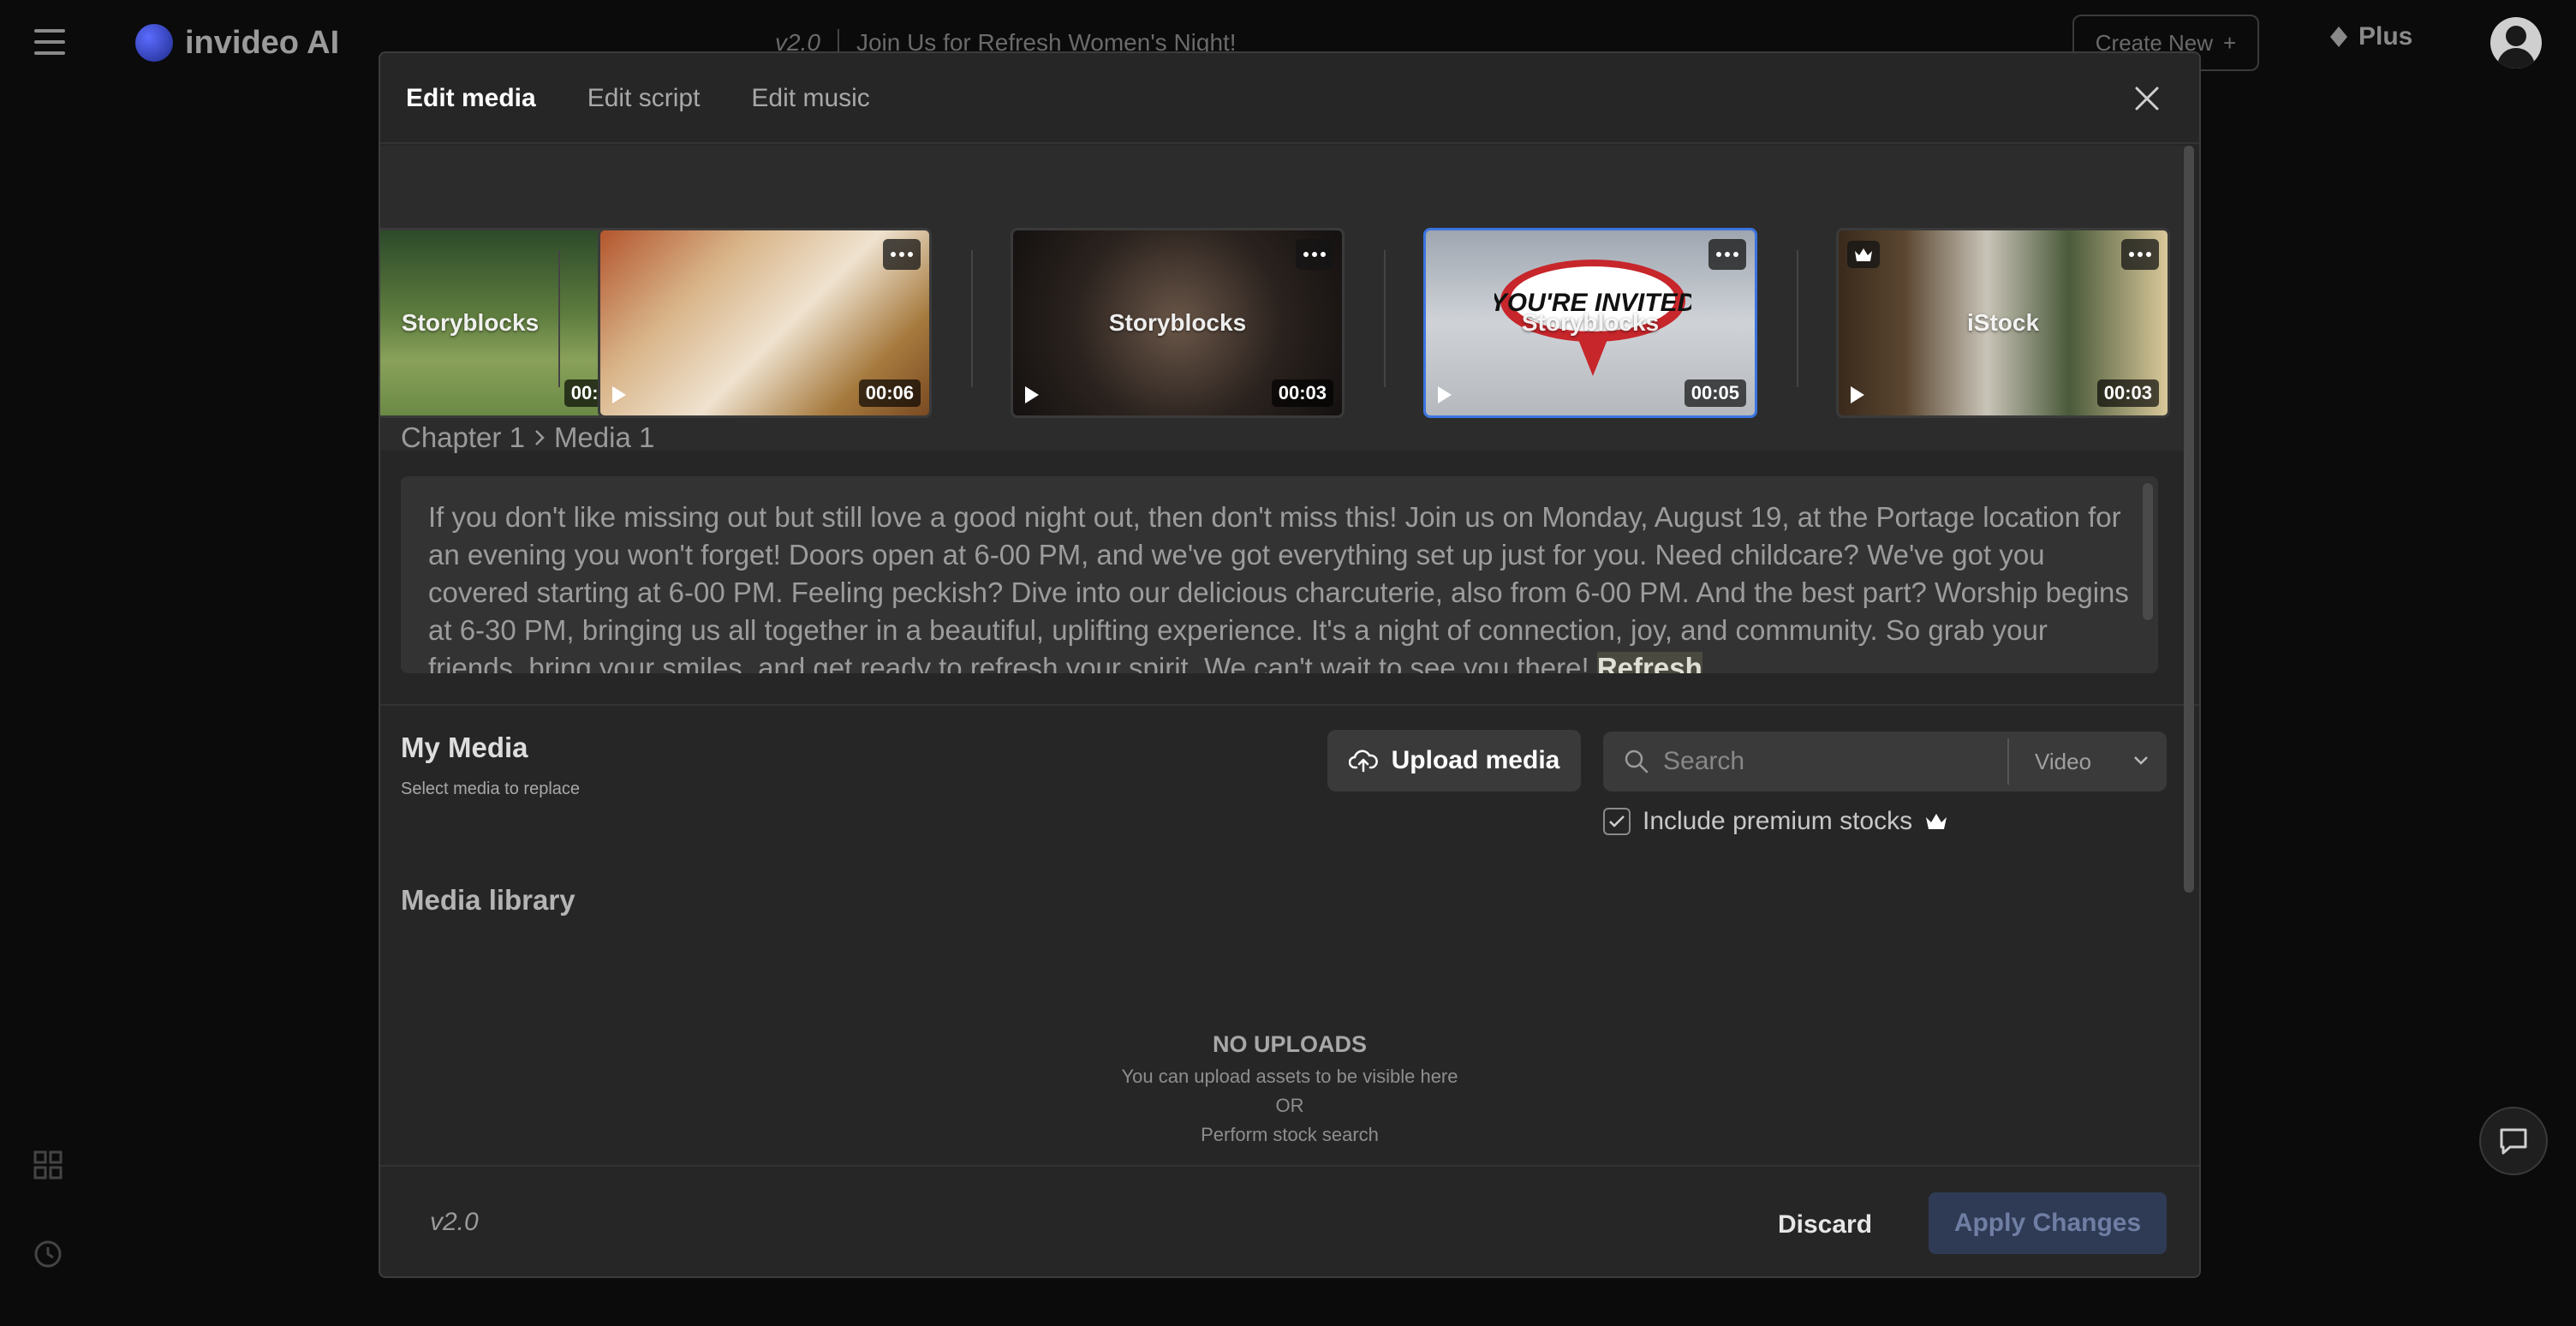  I want to click on checkmark-icon, so click(1617, 821).